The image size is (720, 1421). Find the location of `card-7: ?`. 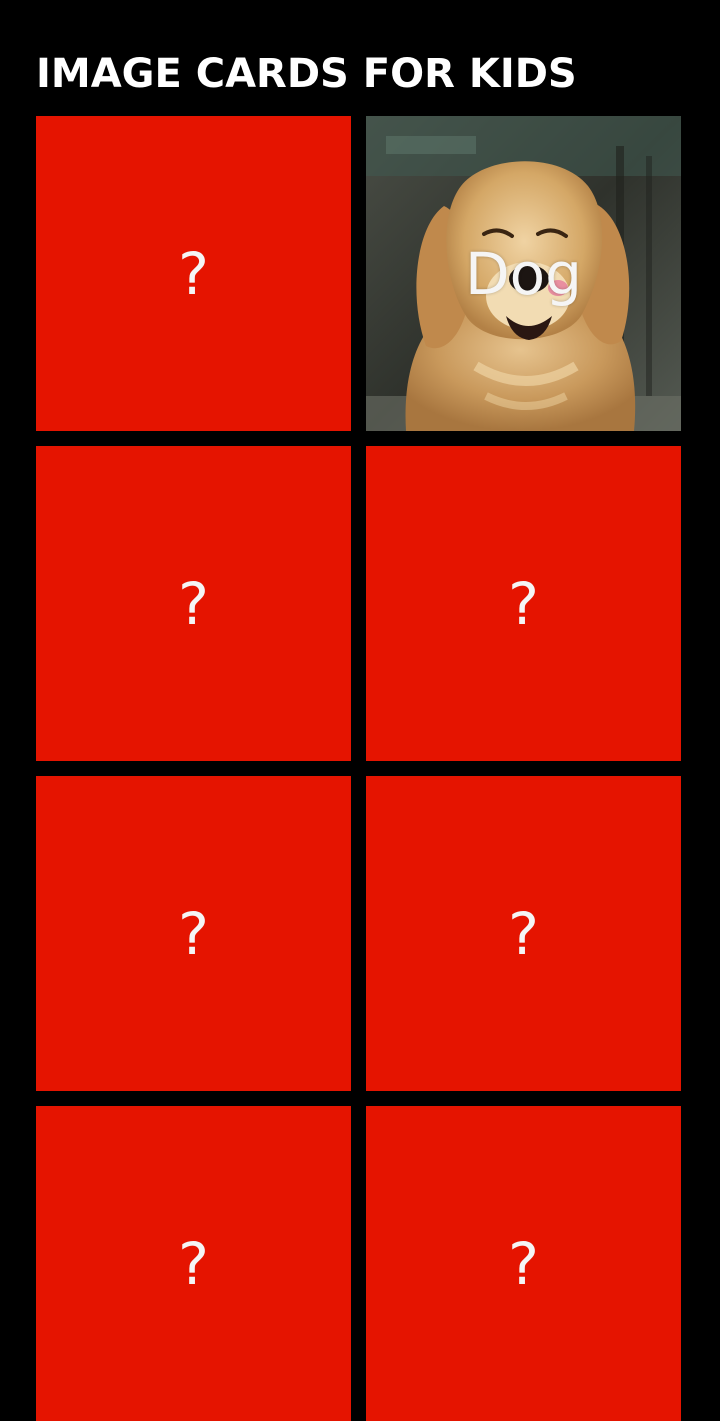

card-7: ? is located at coordinates (193, 1263).